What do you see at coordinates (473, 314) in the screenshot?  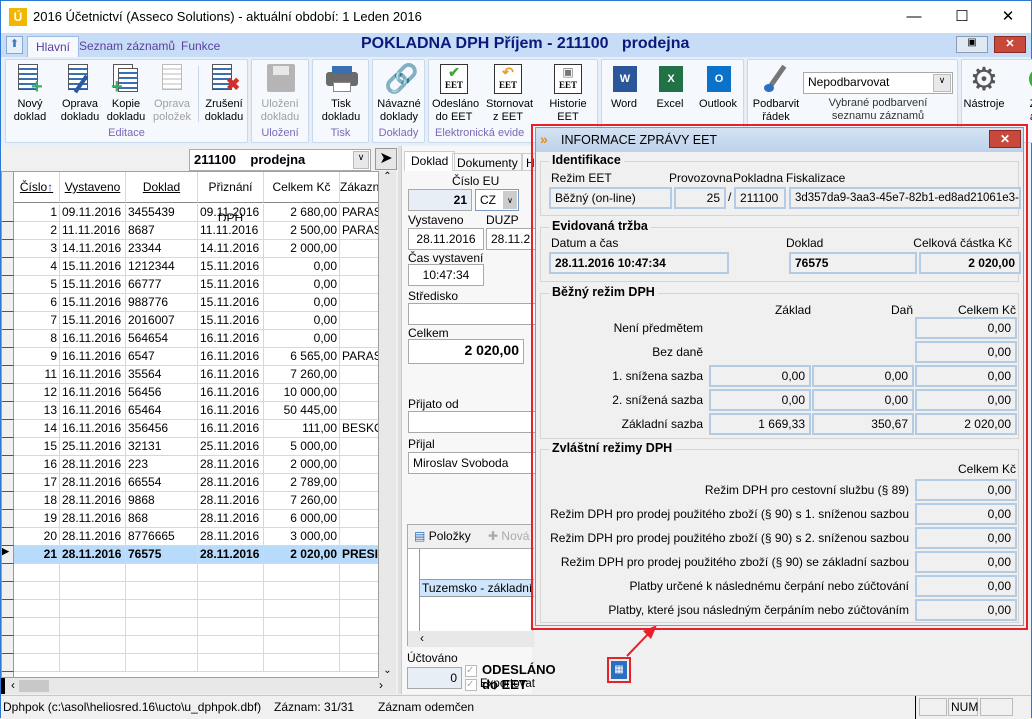 I see `stredisko-field` at bounding box center [473, 314].